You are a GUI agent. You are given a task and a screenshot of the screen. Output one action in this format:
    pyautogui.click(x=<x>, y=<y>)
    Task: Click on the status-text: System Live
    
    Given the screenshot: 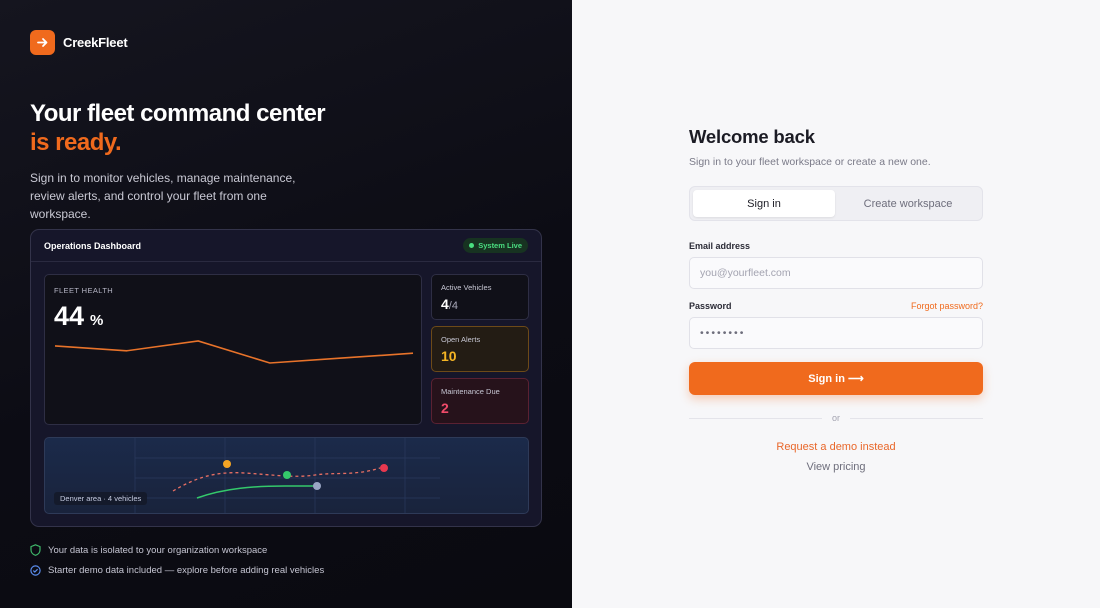 What is the action you would take?
    pyautogui.click(x=500, y=245)
    